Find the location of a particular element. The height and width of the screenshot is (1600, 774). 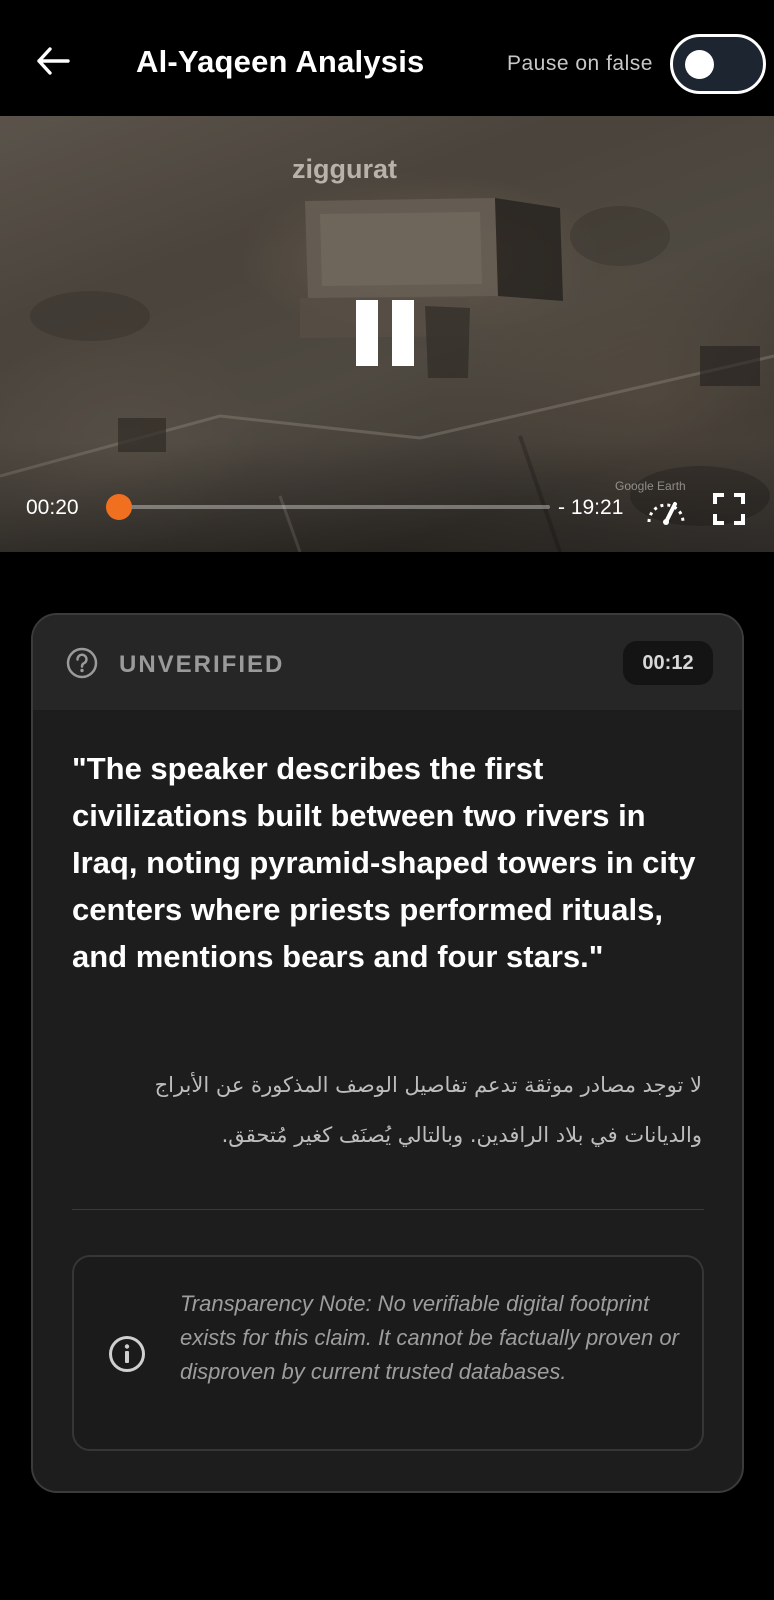

fullscreen-icon is located at coordinates (729, 509).